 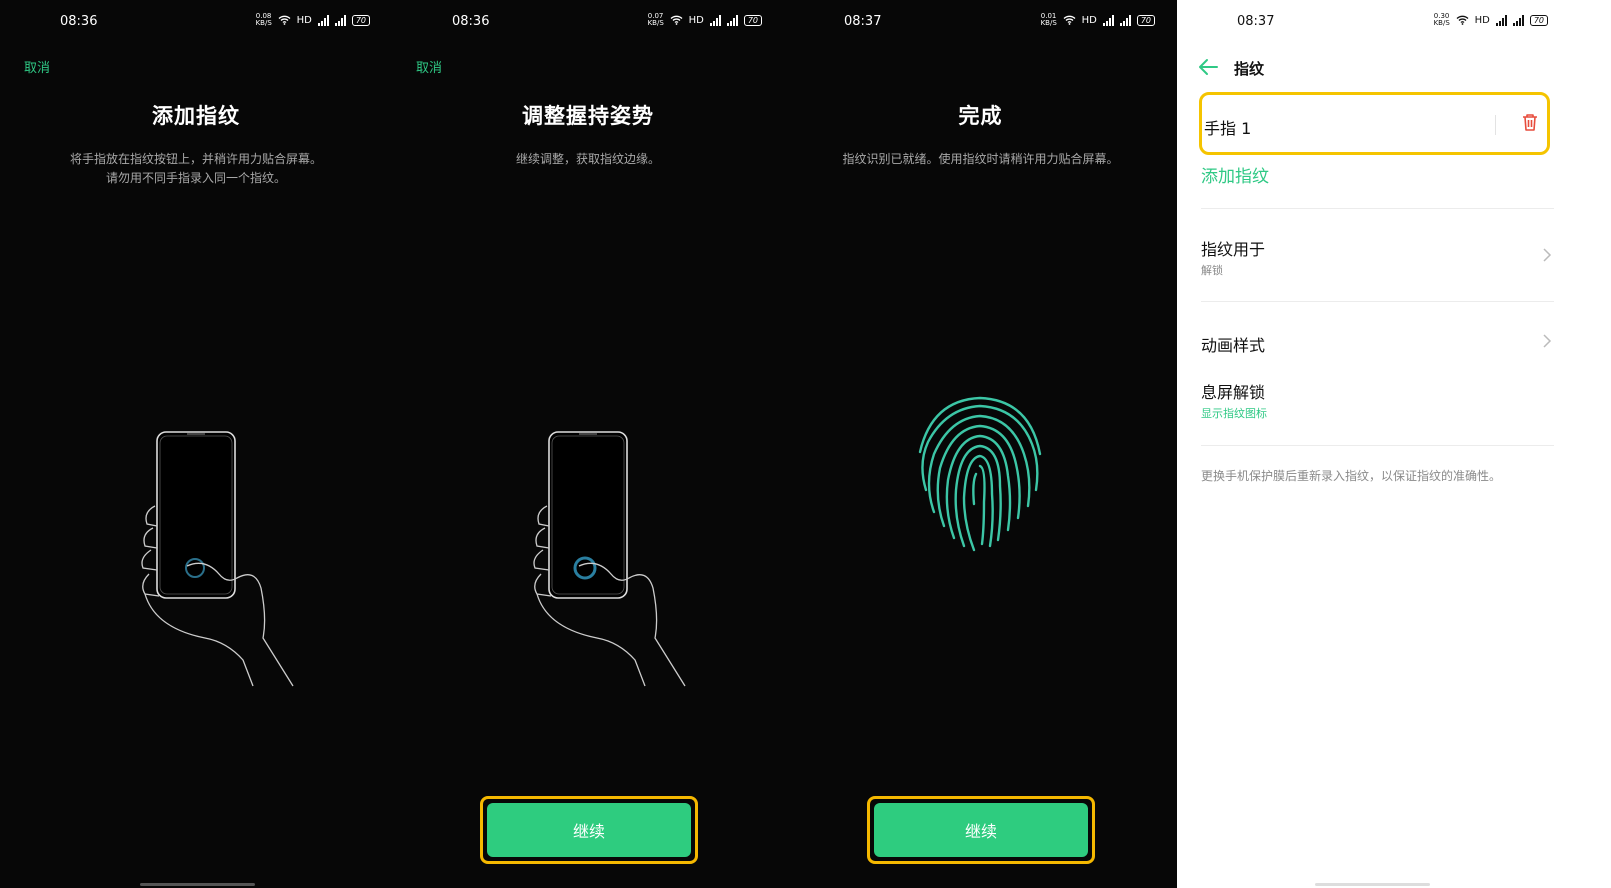 I want to click on status-bar: 08:37 0.01 KB/S HD 70, so click(x=980, y=22).